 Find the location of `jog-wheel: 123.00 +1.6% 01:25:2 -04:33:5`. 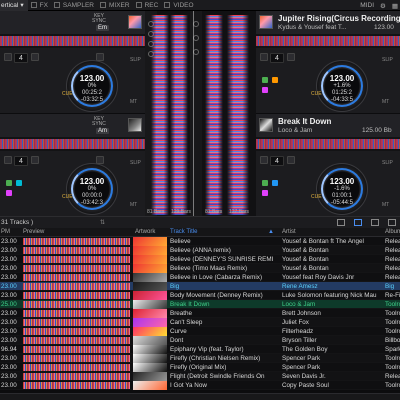

jog-wheel: 123.00 +1.6% 01:25:2 -04:33:5 is located at coordinates (342, 86).